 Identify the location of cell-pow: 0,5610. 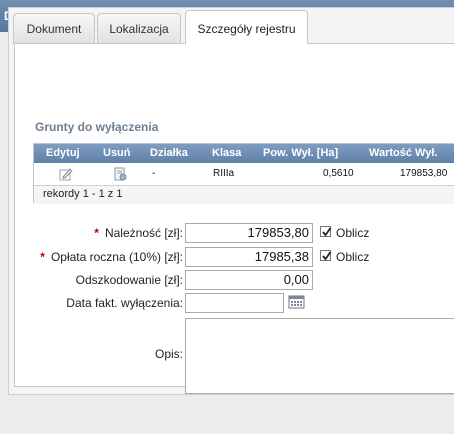
(338, 173).